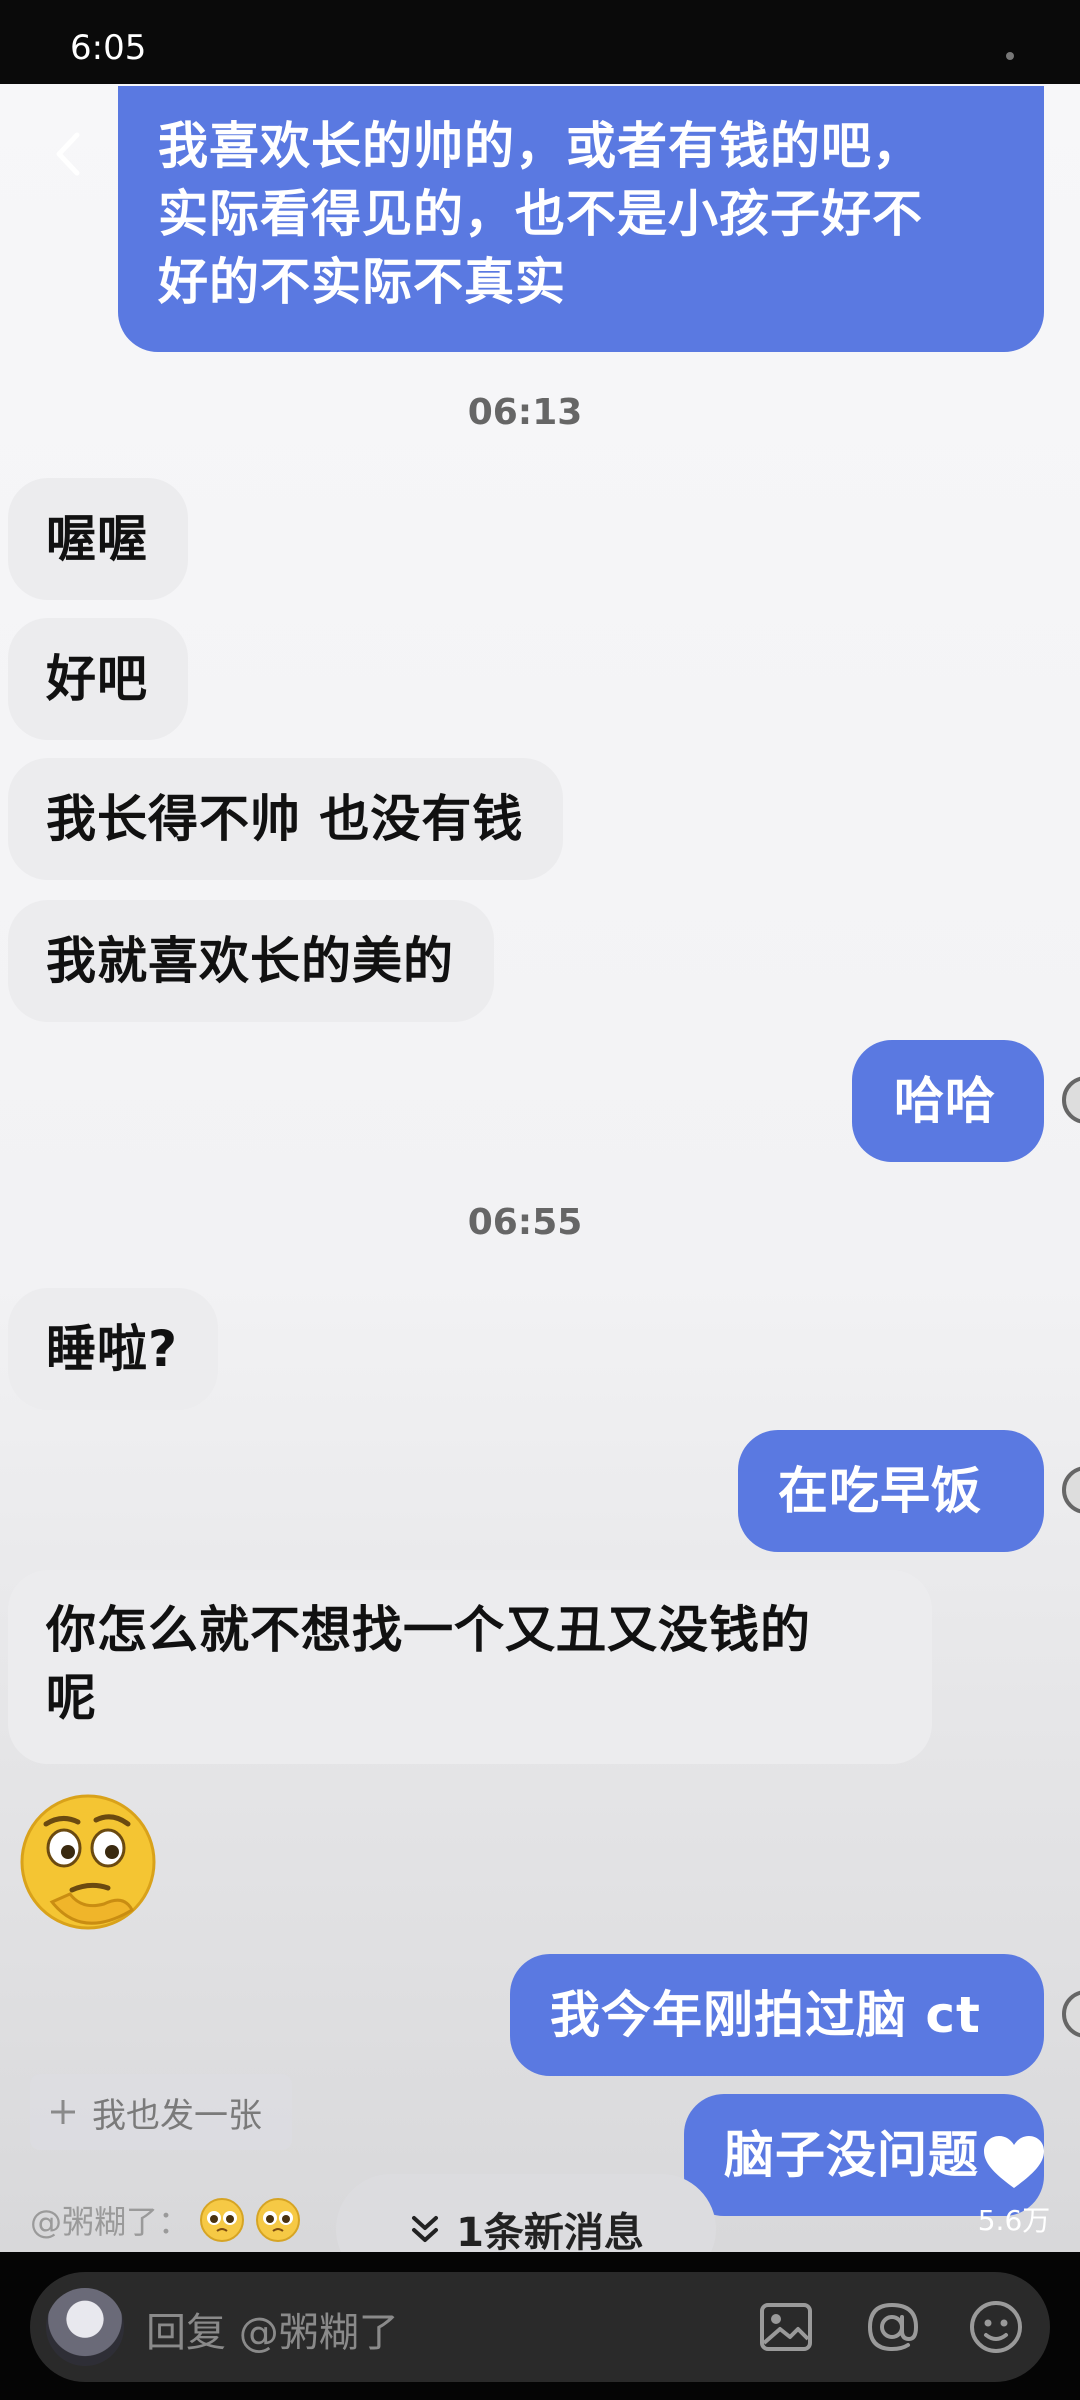 This screenshot has width=1080, height=2400. I want to click on double-chevron-down-icon, so click(425, 2229).